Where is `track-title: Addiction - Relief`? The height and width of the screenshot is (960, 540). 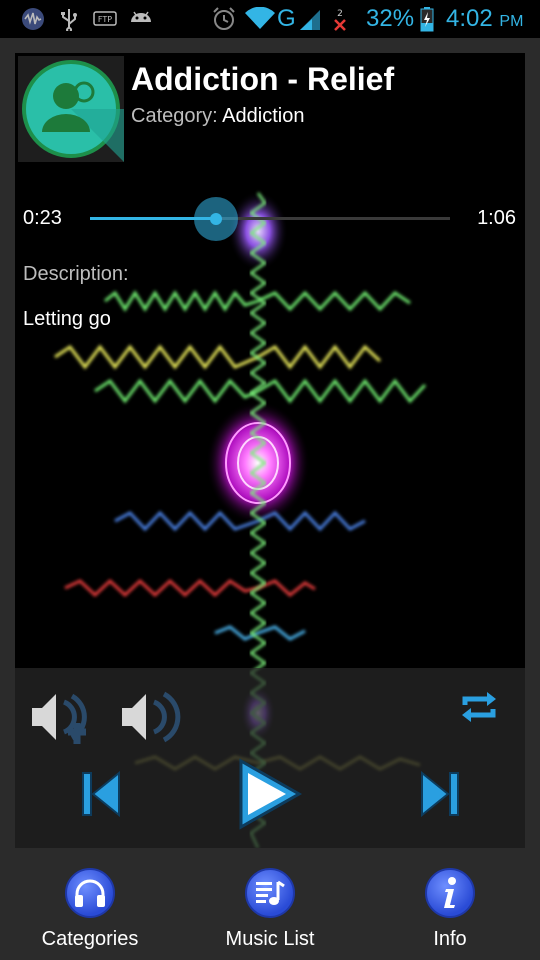 track-title: Addiction - Relief is located at coordinates (263, 79).